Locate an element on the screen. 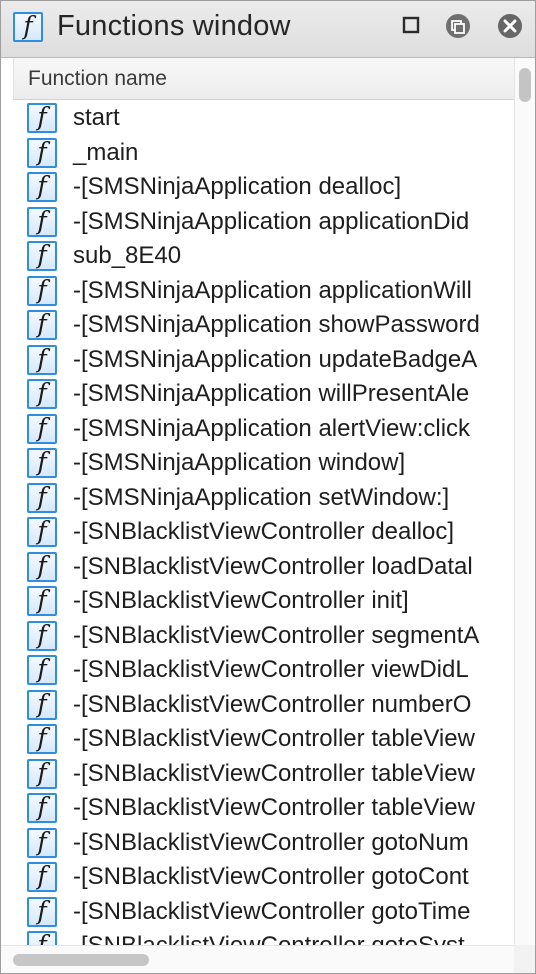 The width and height of the screenshot is (536, 974). vertical-scrollbar is located at coordinates (524, 501).